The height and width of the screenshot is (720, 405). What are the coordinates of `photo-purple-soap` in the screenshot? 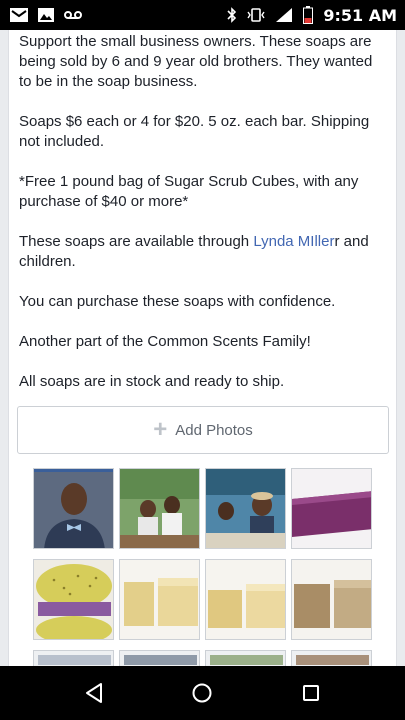 It's located at (331, 508).